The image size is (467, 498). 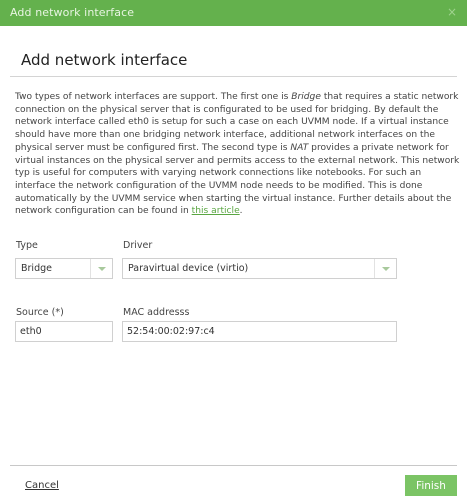 What do you see at coordinates (156, 312) in the screenshot?
I see `mac-label: MAC addresss` at bounding box center [156, 312].